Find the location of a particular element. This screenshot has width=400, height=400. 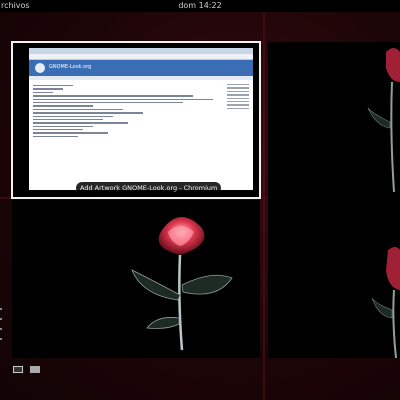

window-caption: Add Artwork GNOME-Look.org - Chromium is located at coordinates (149, 188).